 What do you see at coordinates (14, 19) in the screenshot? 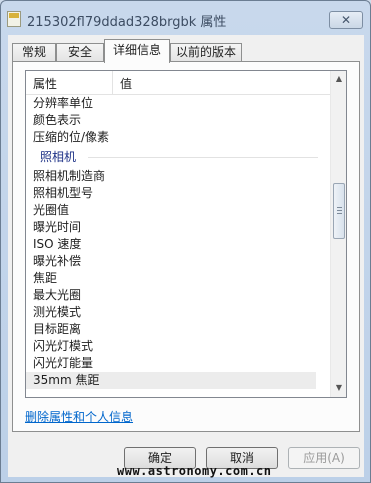
I see `file-type-icon` at bounding box center [14, 19].